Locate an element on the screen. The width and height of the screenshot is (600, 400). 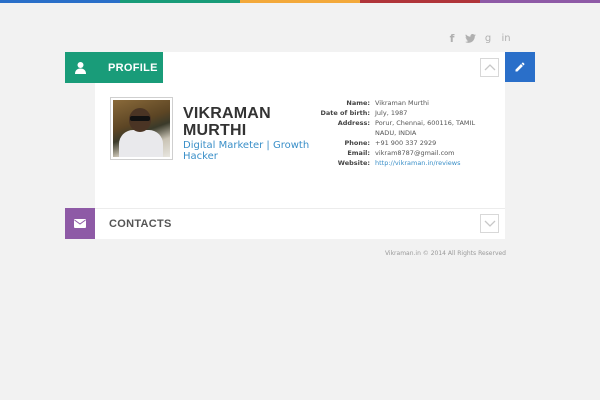
profile-role: Digital Marketer | Growth Hacker is located at coordinates (246, 151).